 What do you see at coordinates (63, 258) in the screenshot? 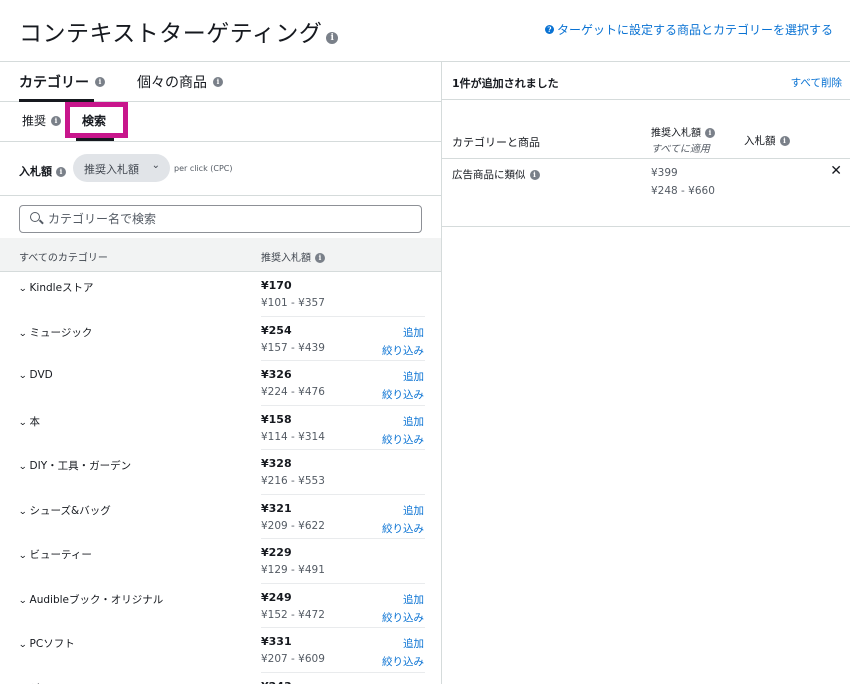
I see `header-all-categories: すべてのカテゴリー` at bounding box center [63, 258].